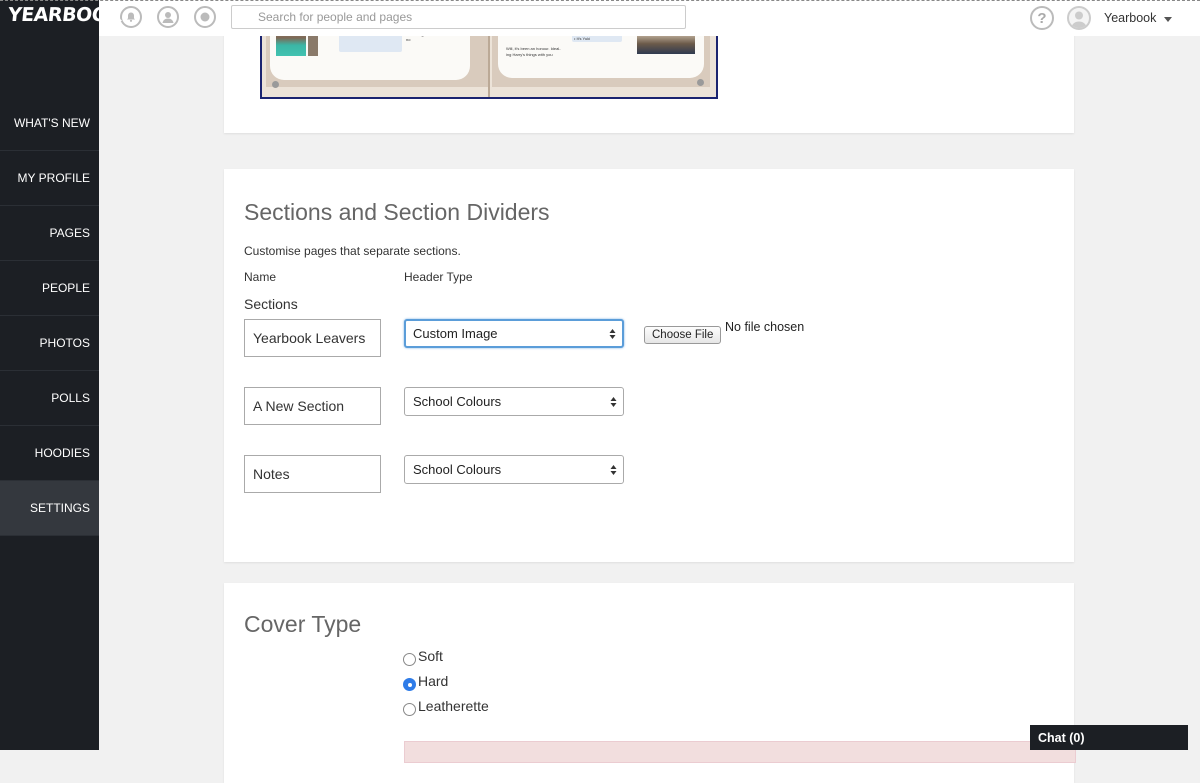  Describe the element at coordinates (683, 335) in the screenshot. I see `choose-file-button: Choose File` at that location.